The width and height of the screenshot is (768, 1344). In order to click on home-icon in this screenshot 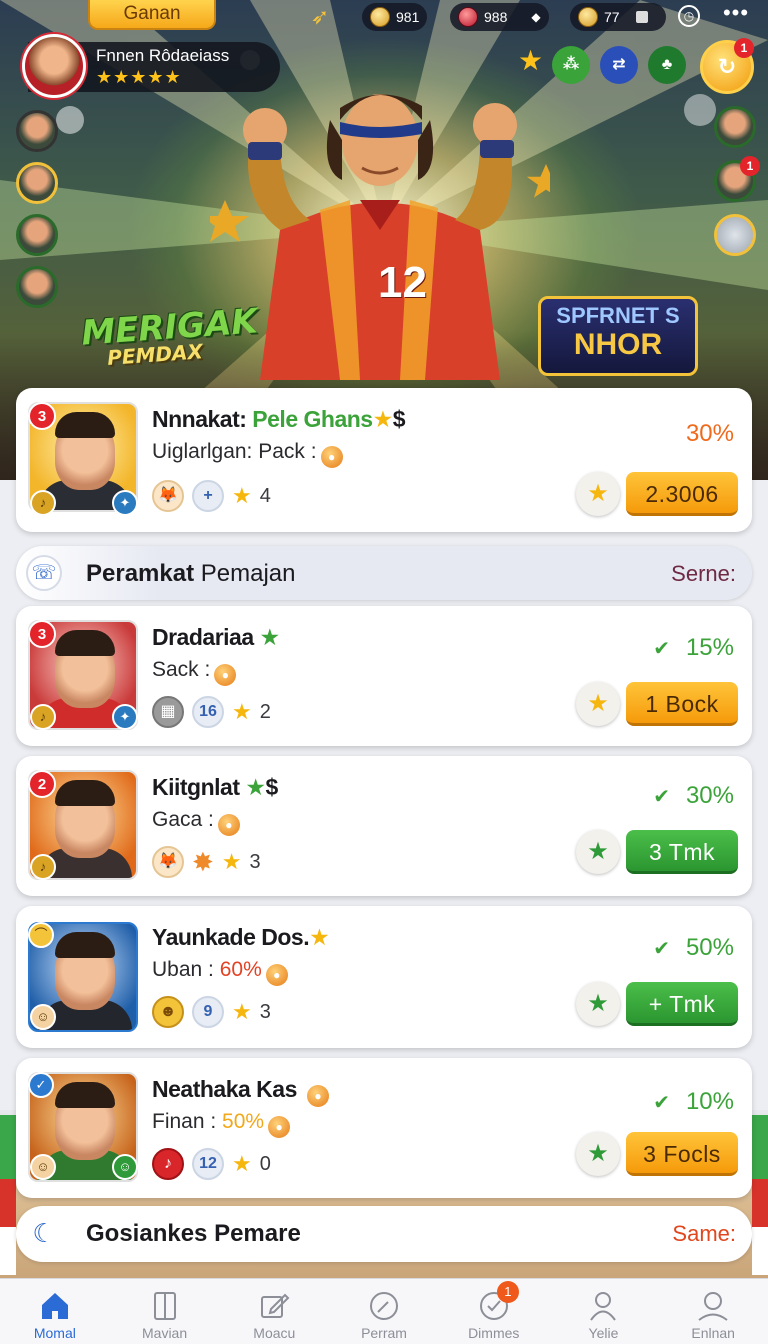, I will do `click(54, 1306)`.